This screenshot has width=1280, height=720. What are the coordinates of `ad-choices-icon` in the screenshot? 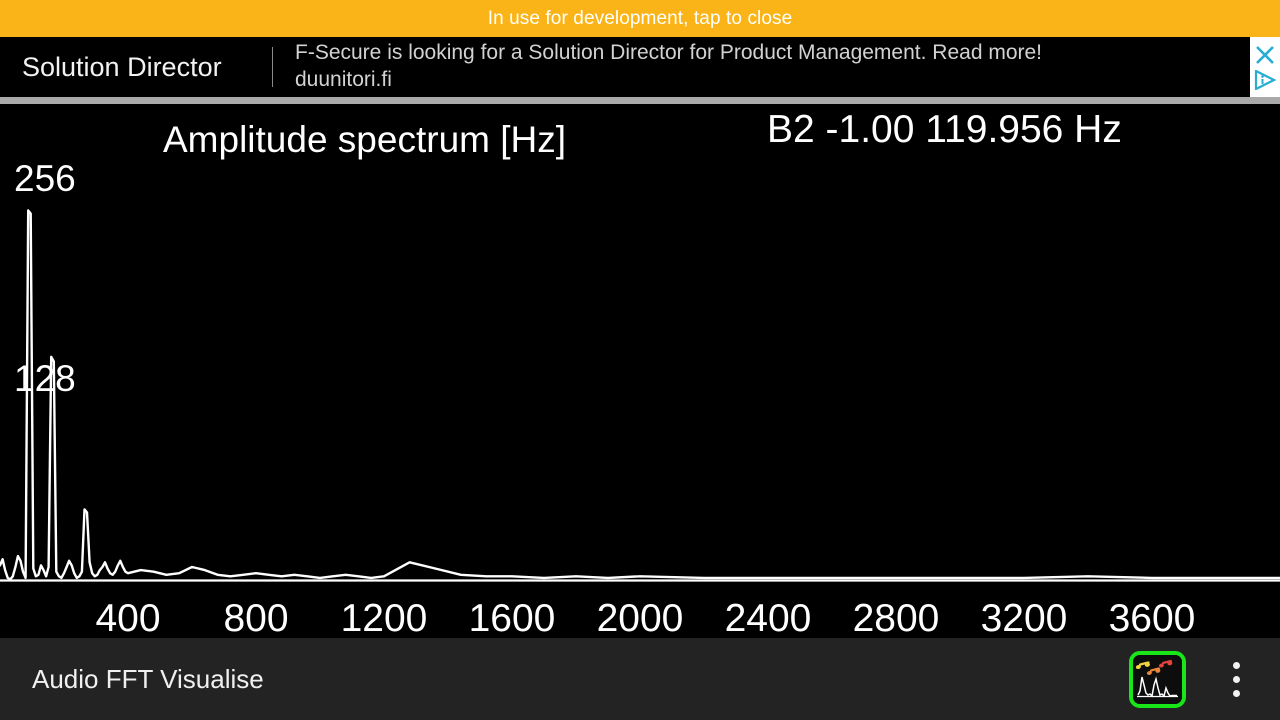 It's located at (1265, 80).